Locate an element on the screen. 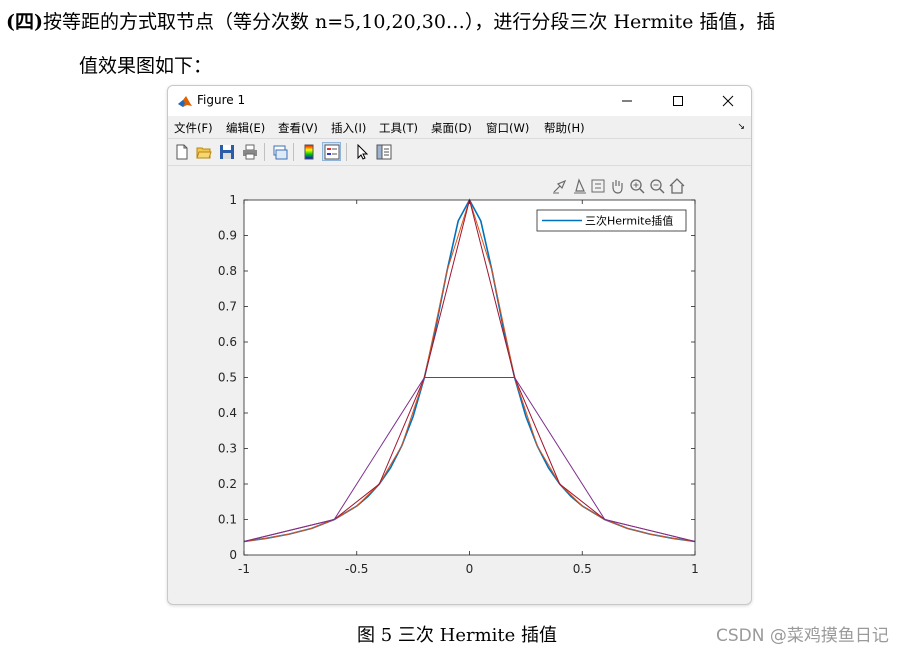 This screenshot has width=923, height=651. x-tick-label: 0 is located at coordinates (470, 569).